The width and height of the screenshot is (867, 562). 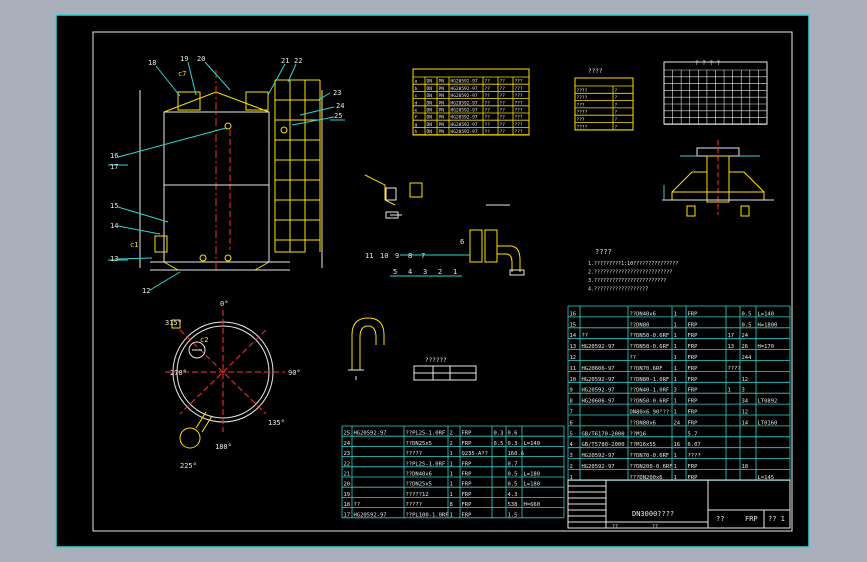 What do you see at coordinates (114, 167) in the screenshot?
I see `label-17: 17` at bounding box center [114, 167].